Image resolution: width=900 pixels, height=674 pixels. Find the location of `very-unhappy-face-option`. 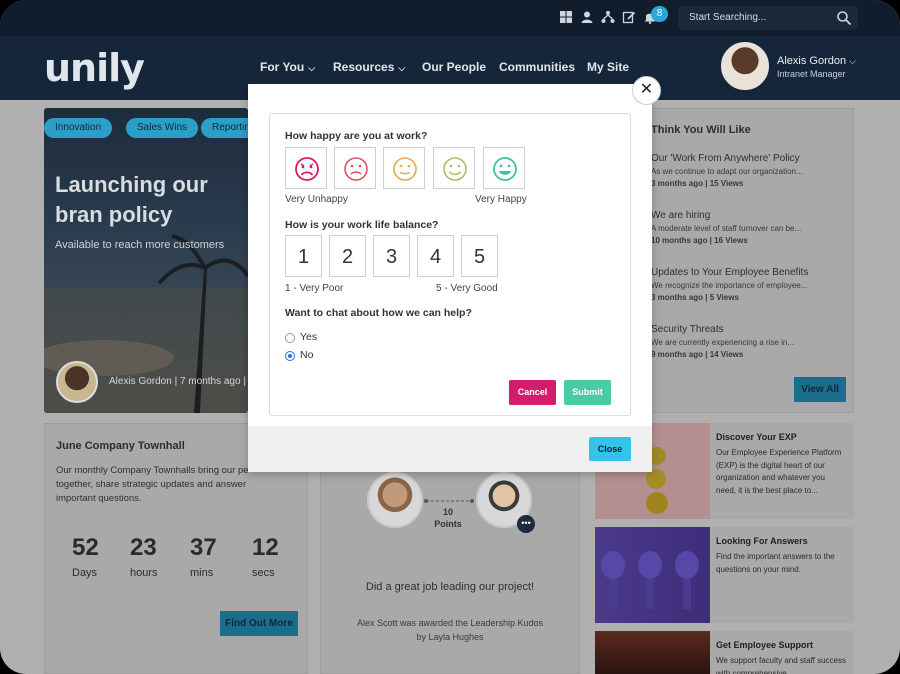

very-unhappy-face-option is located at coordinates (306, 168).